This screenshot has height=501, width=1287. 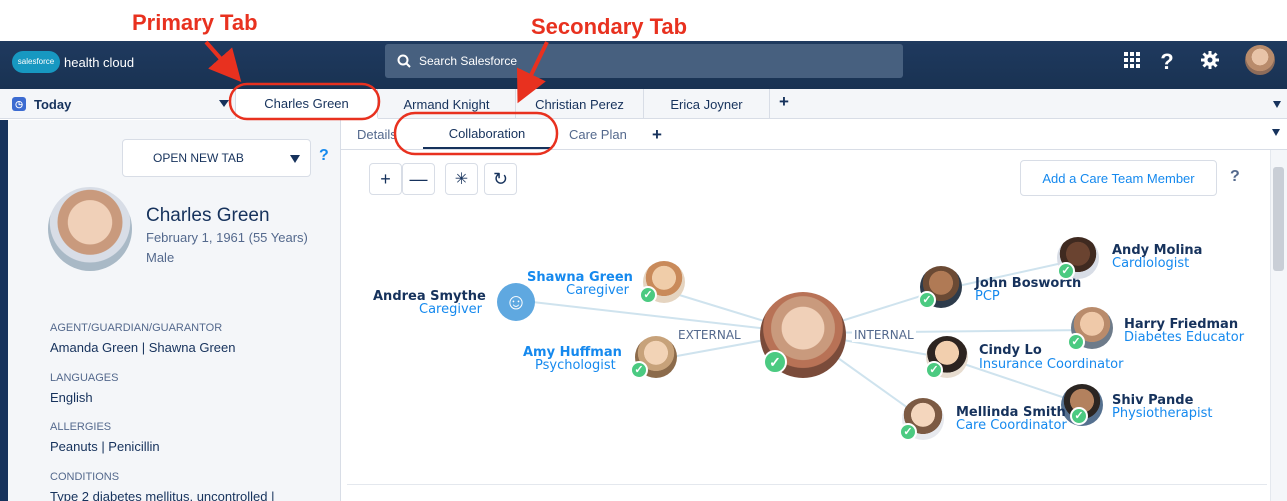 What do you see at coordinates (1162, 413) in the screenshot?
I see `member-role: Physiotherapist` at bounding box center [1162, 413].